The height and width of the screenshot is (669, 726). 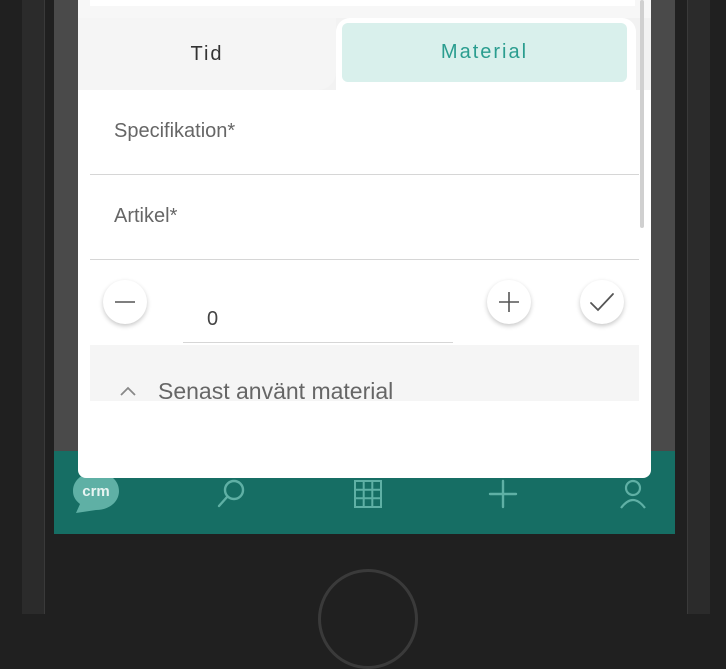 I want to click on device-frame-right, so click(x=698, y=307).